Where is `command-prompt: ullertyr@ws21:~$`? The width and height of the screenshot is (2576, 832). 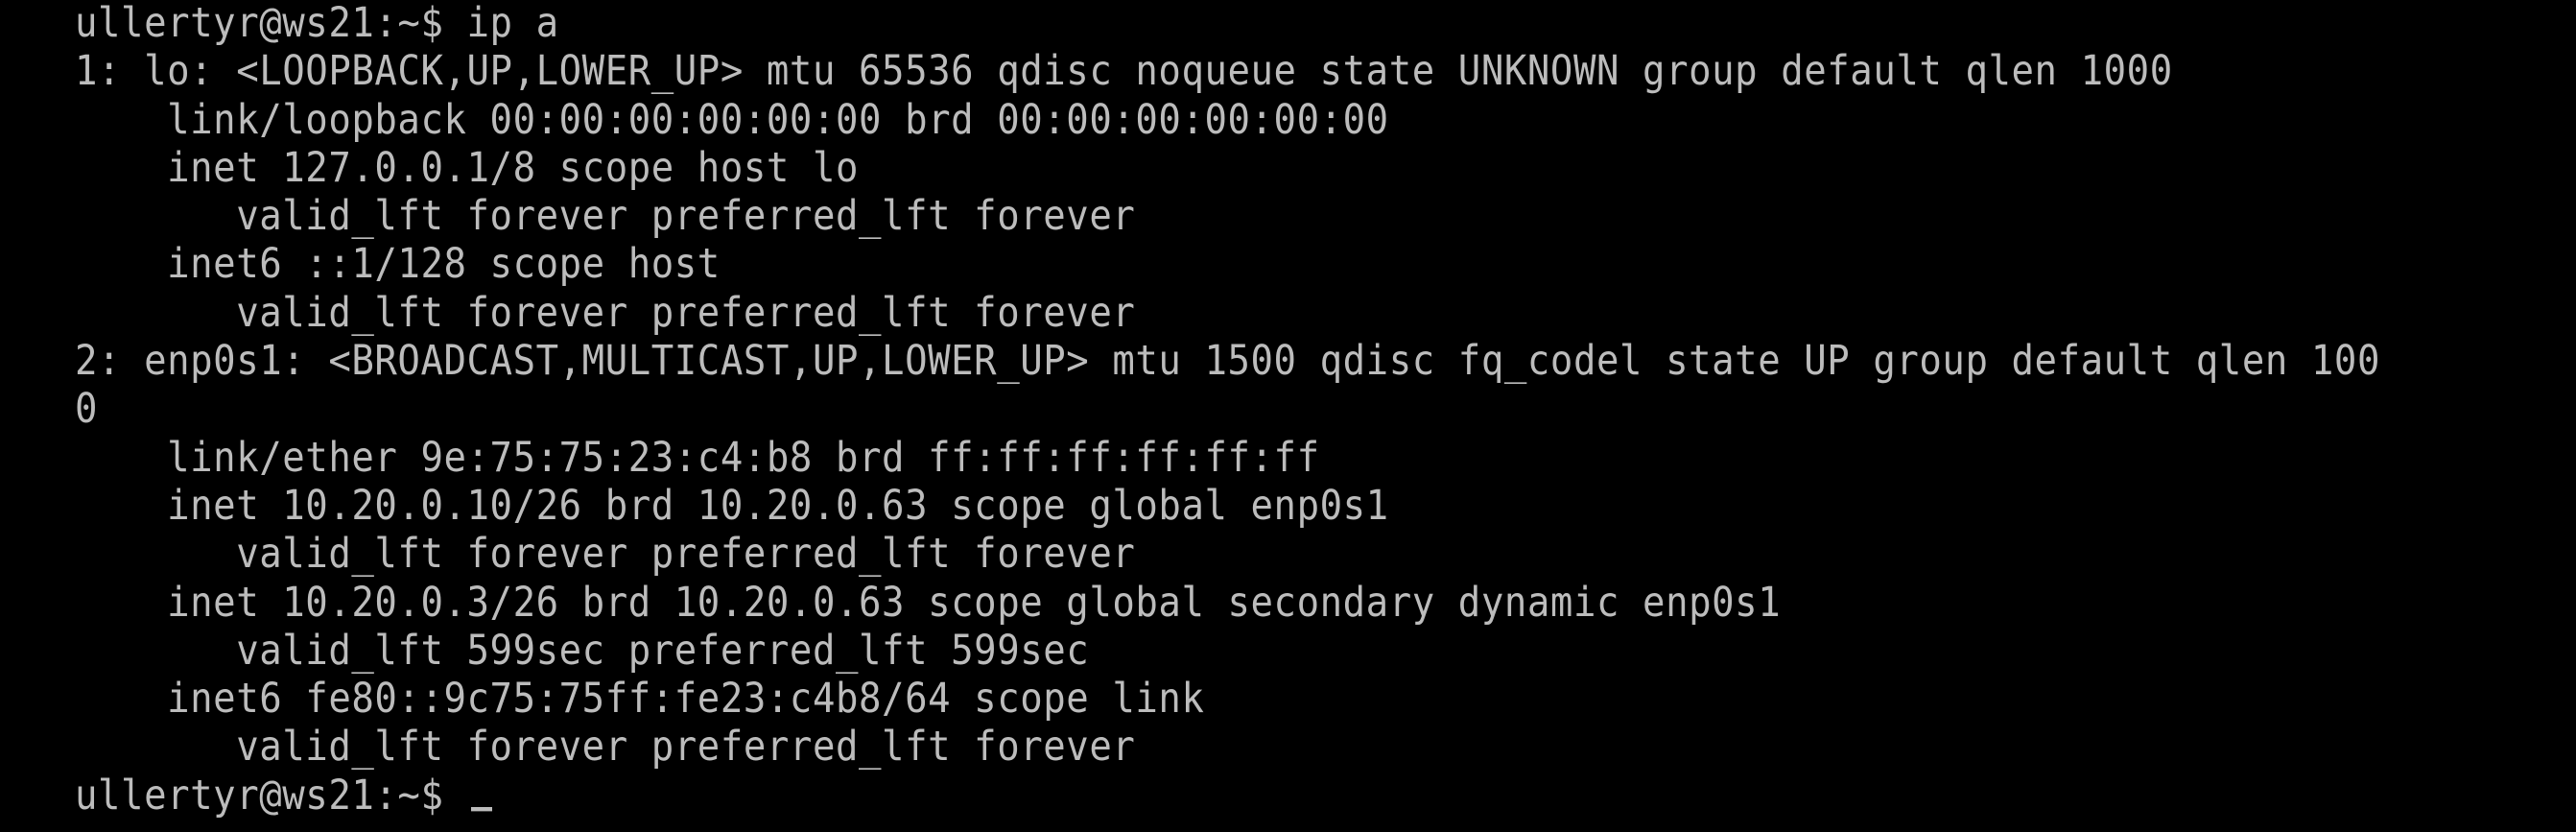 command-prompt: ullertyr@ws21:~$ is located at coordinates (271, 796).